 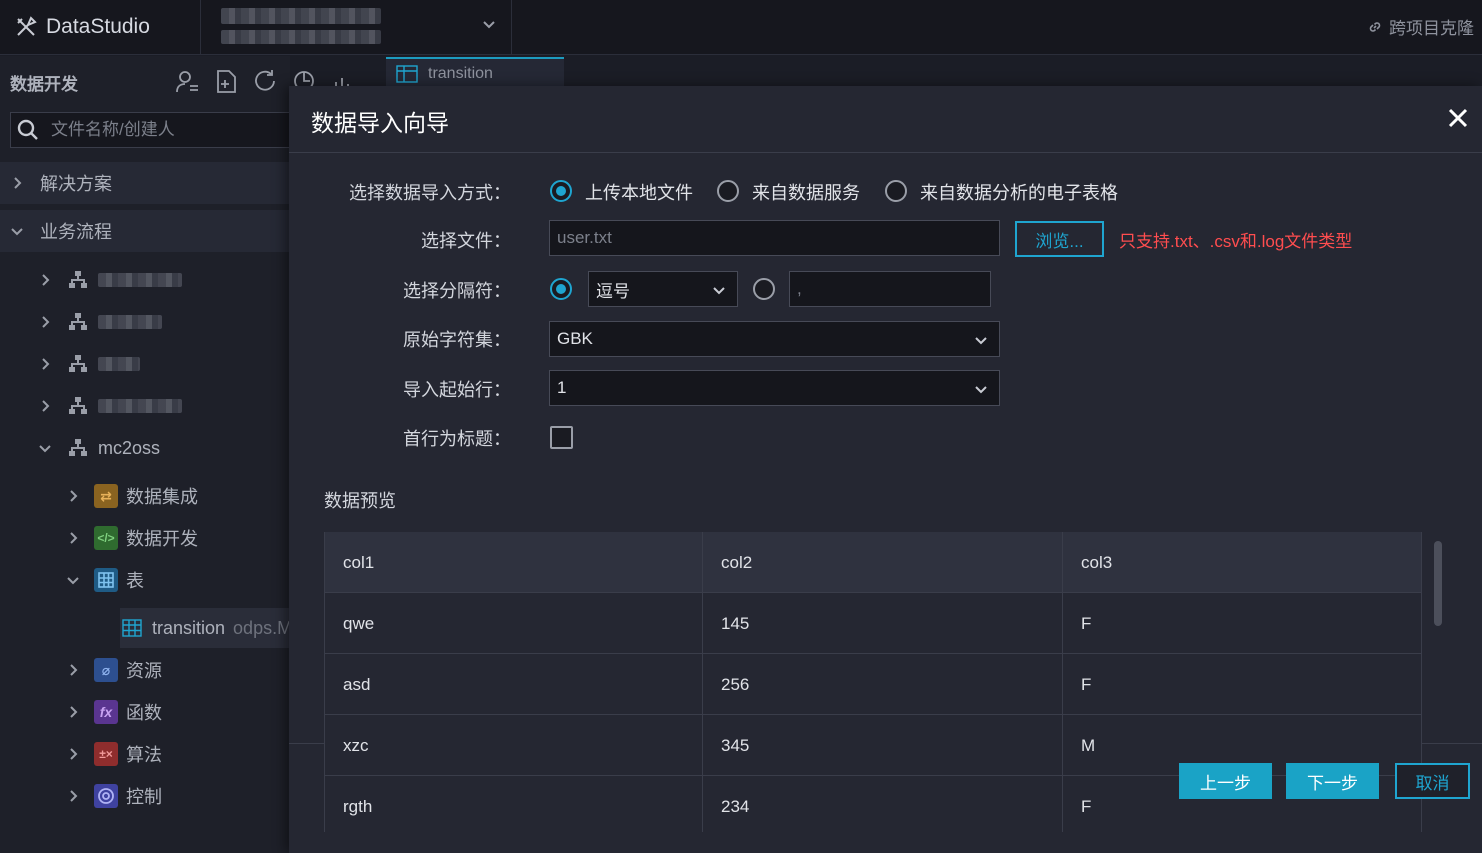 I want to click on table-row: qwe 145 F, so click(x=873, y=623).